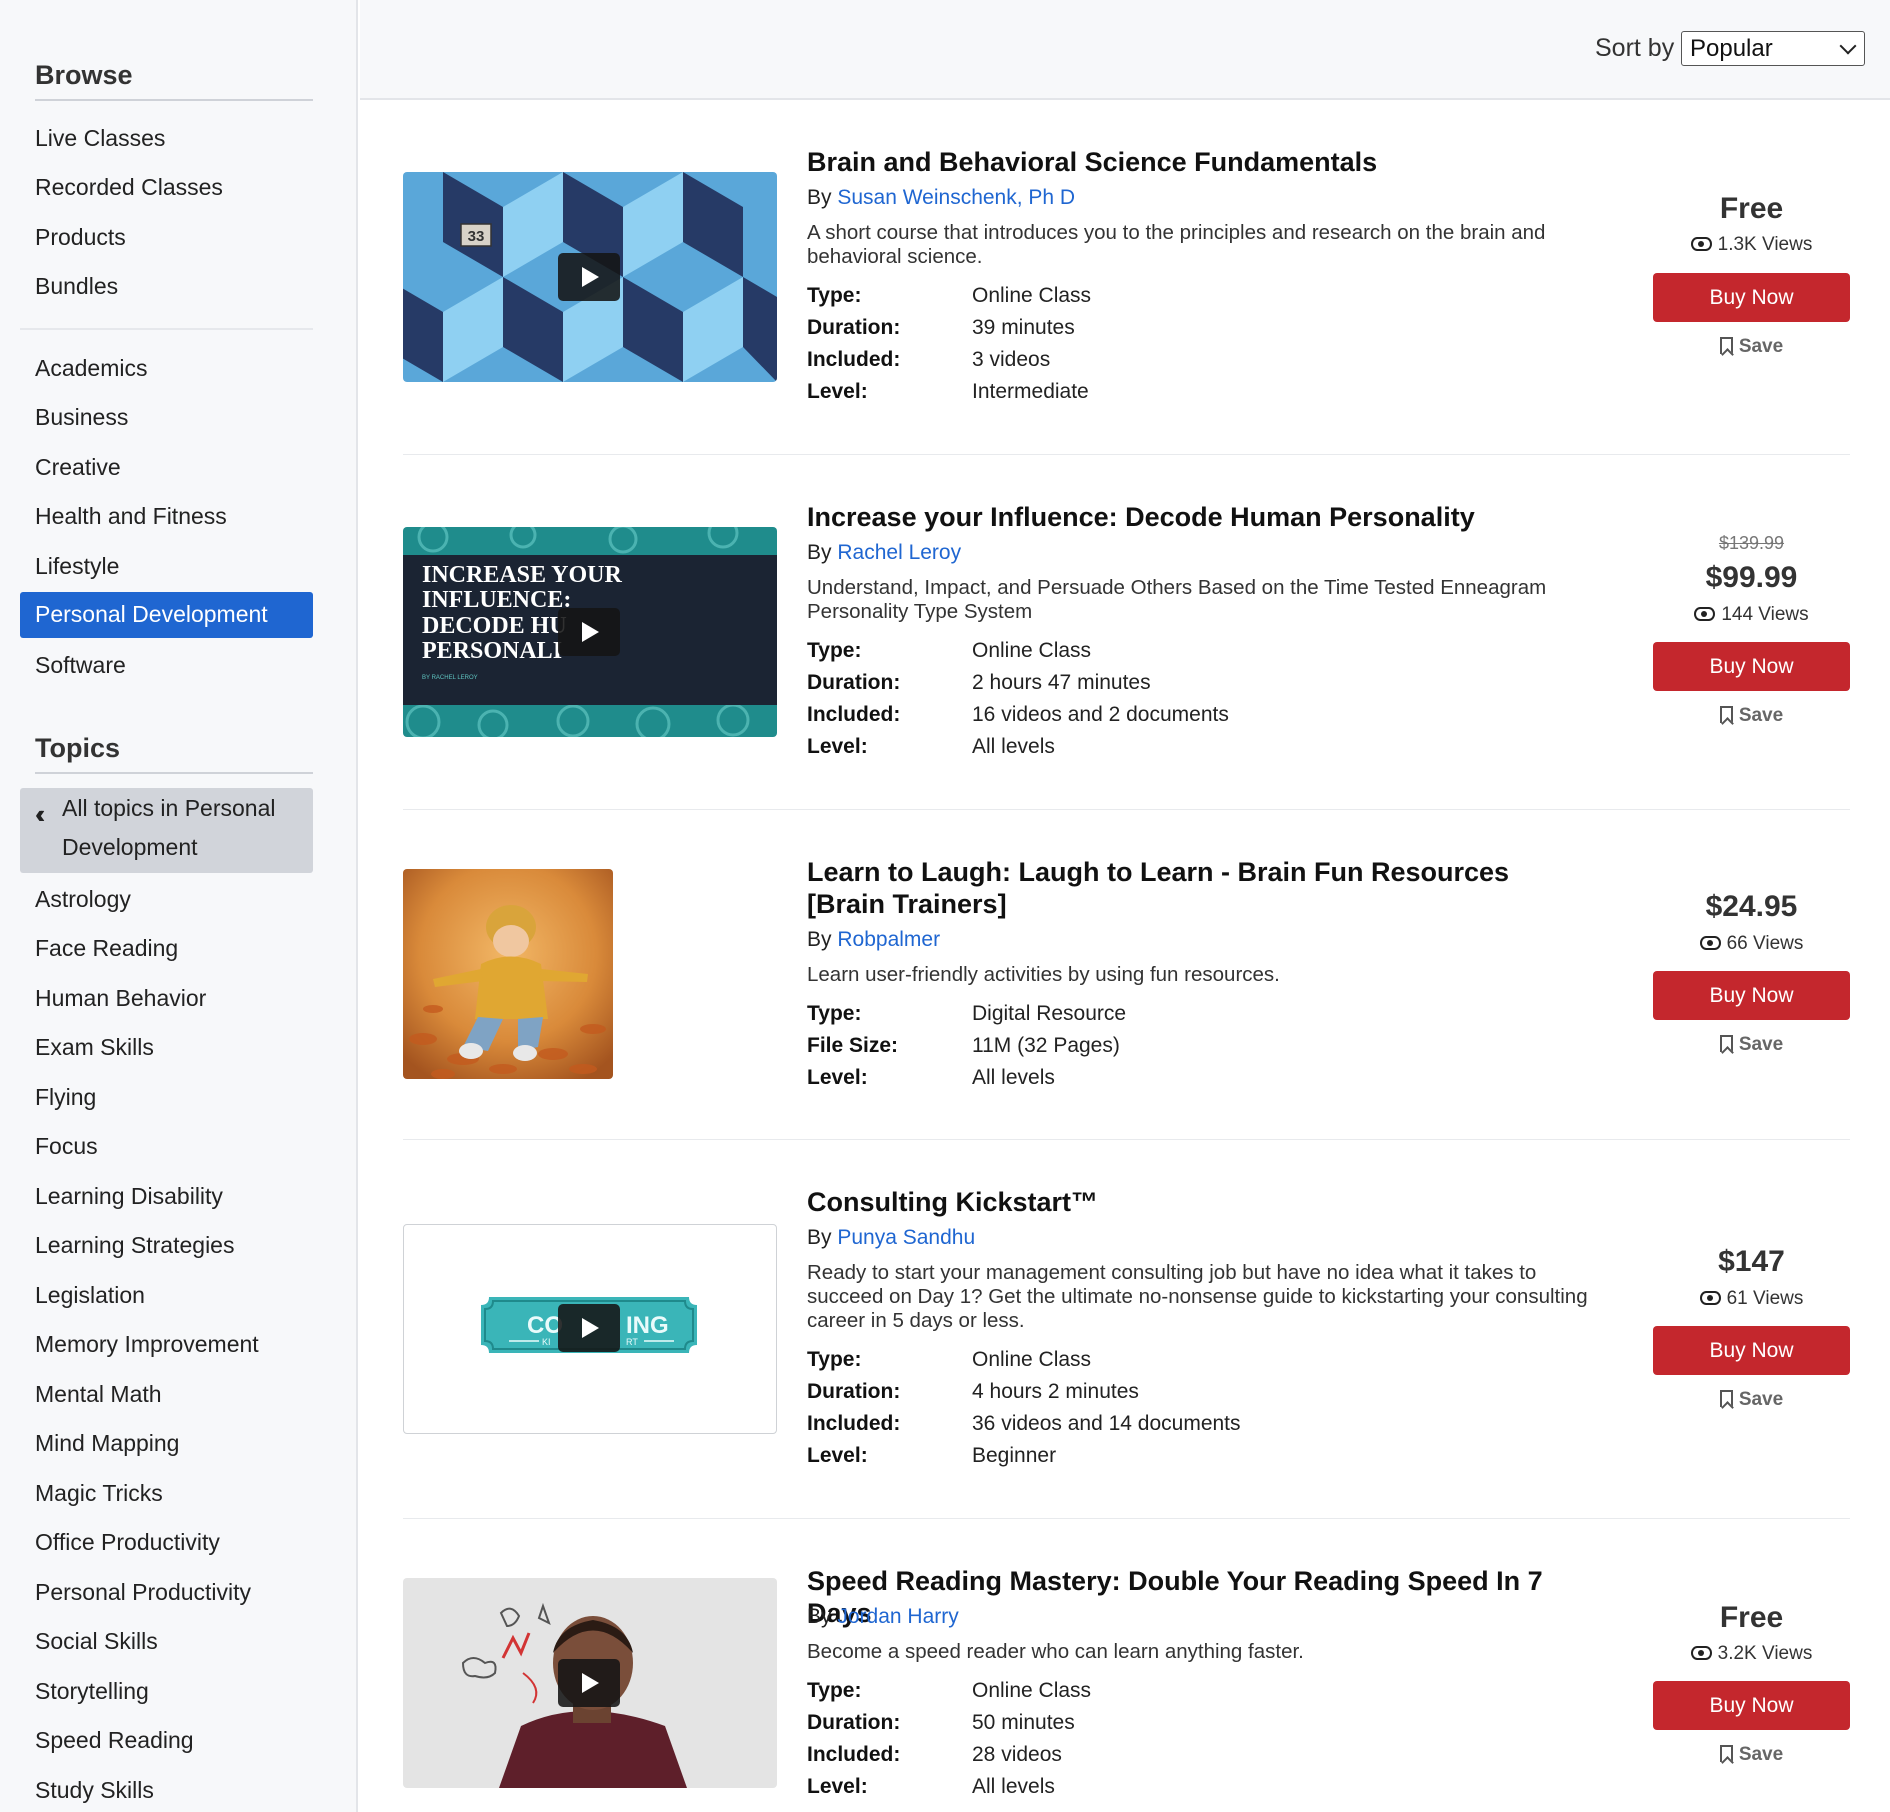 The image size is (1890, 1812). Describe the element at coordinates (496, 600) in the screenshot. I see `thumb-text: INFLUENCE:` at that location.